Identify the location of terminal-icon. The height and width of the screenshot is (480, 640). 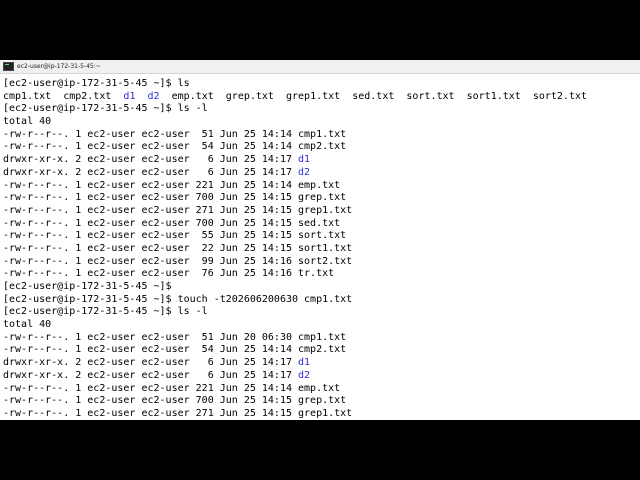
(8, 66).